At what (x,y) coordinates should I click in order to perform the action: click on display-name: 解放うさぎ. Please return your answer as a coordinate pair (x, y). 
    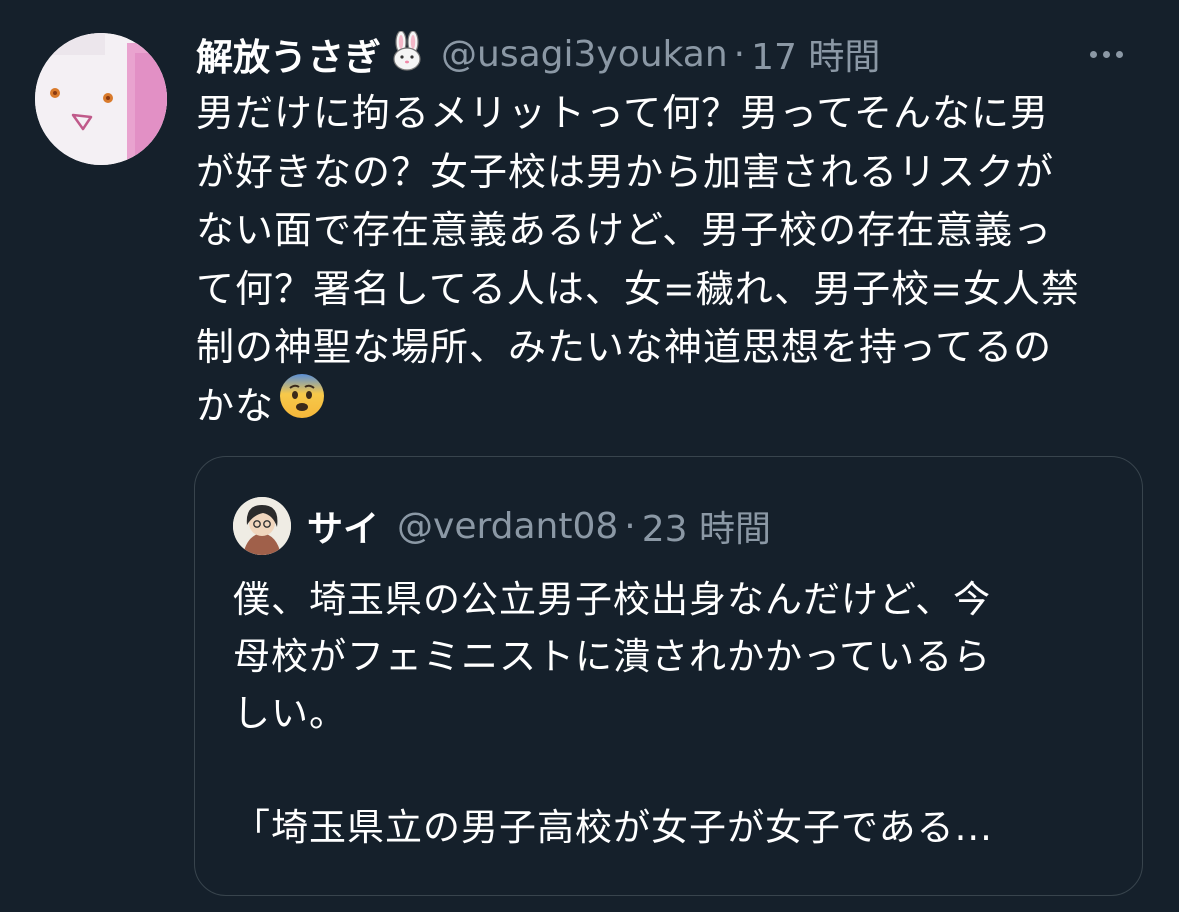
    Looking at the image, I should click on (288, 54).